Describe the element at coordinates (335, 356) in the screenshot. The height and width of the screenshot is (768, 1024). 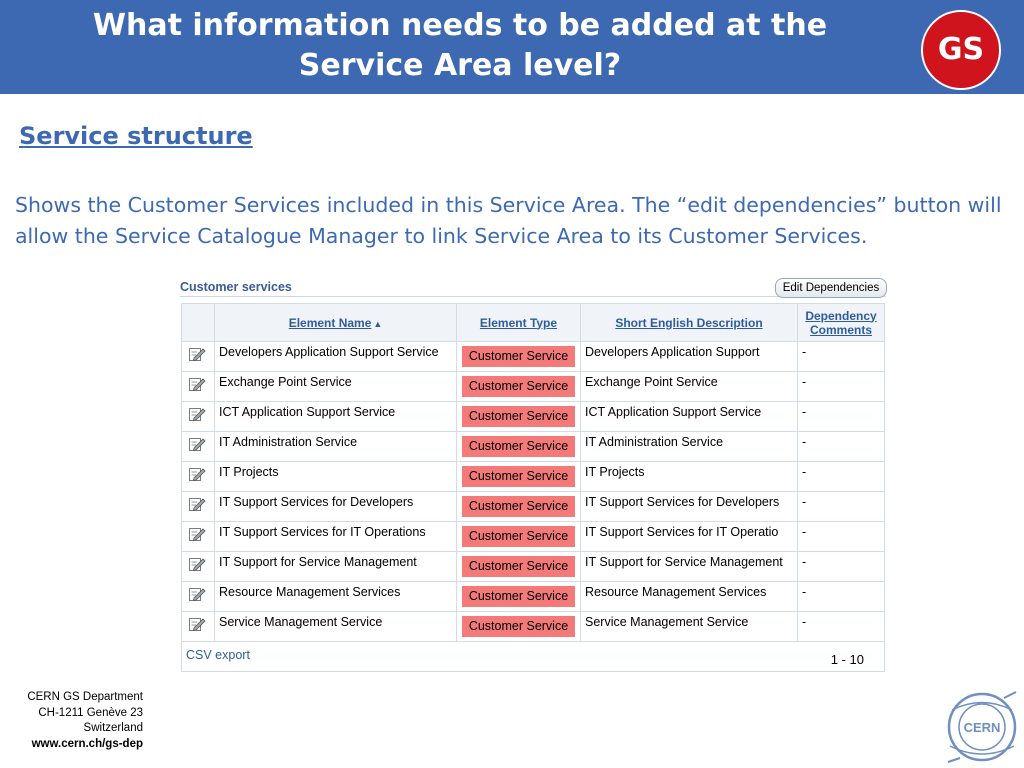
I see `element-name-cell: Developers Application Support Service` at that location.